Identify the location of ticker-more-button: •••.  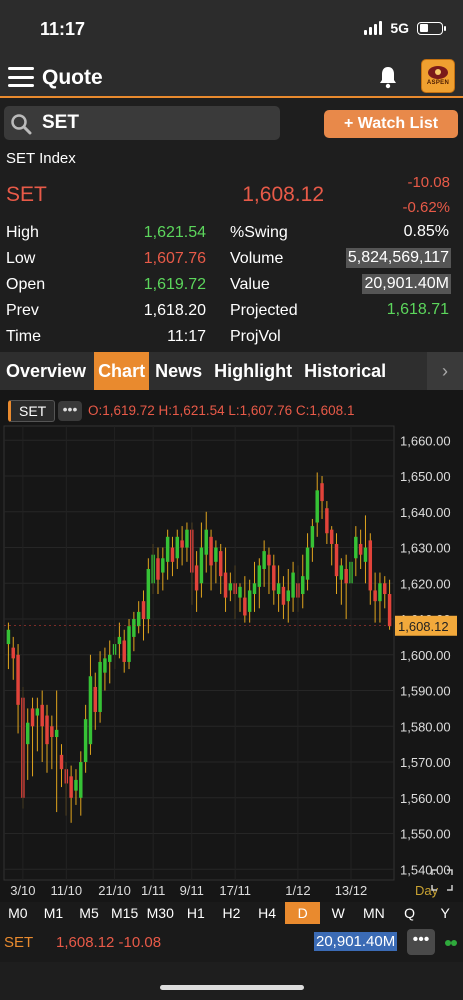
(421, 942).